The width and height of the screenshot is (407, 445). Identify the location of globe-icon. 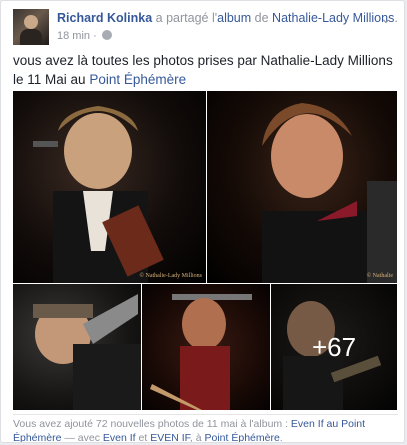
(106, 35).